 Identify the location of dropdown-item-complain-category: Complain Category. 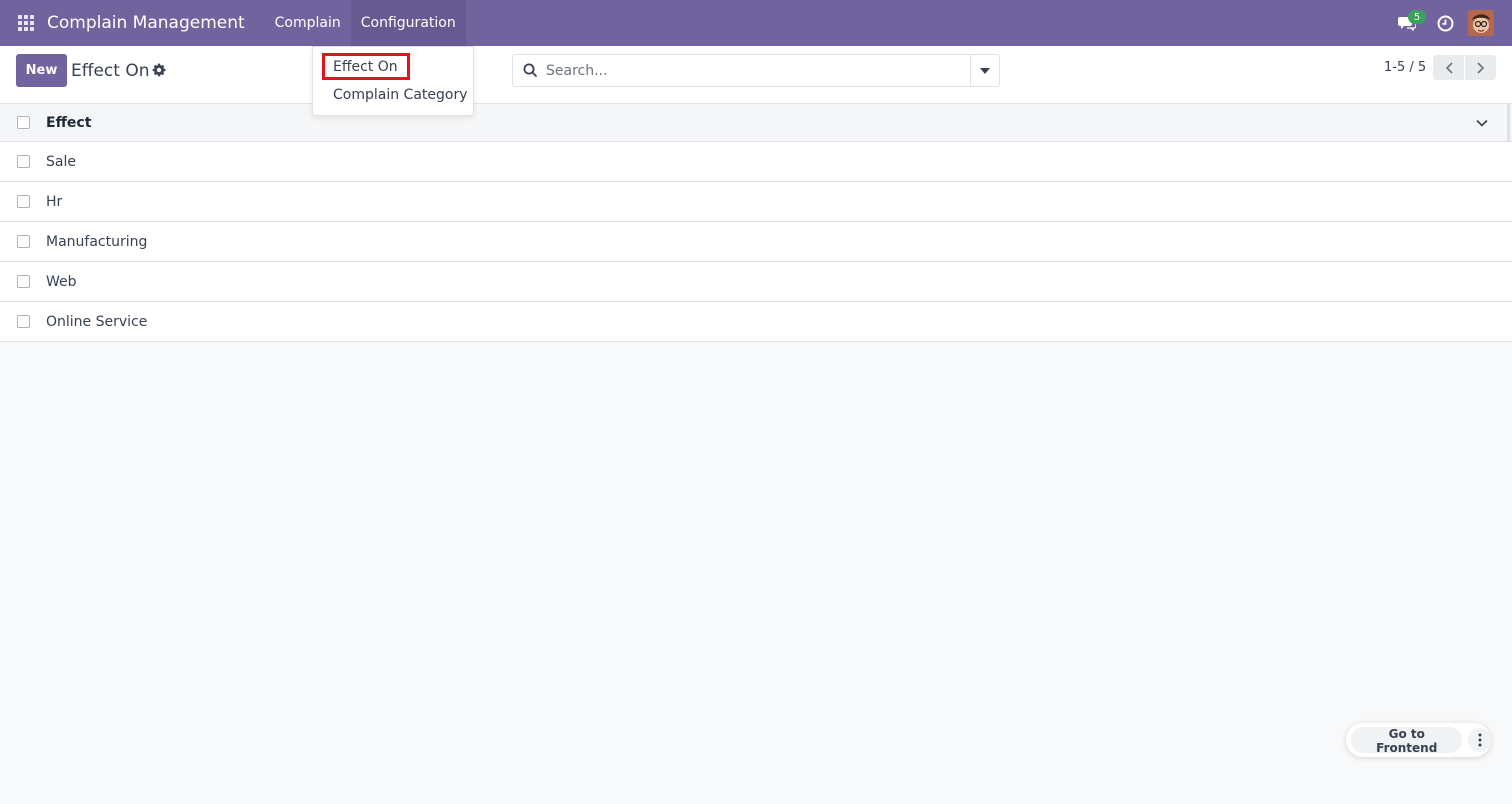
(400, 95).